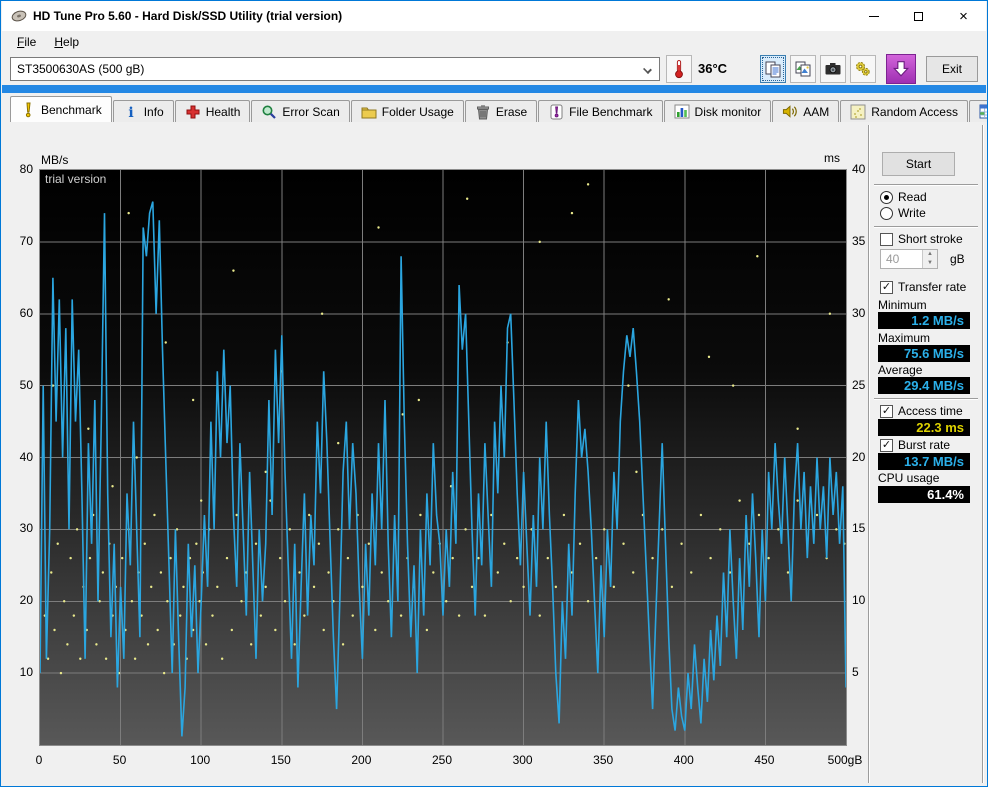 This screenshot has height=787, width=988. I want to click on options-button, so click(863, 69).